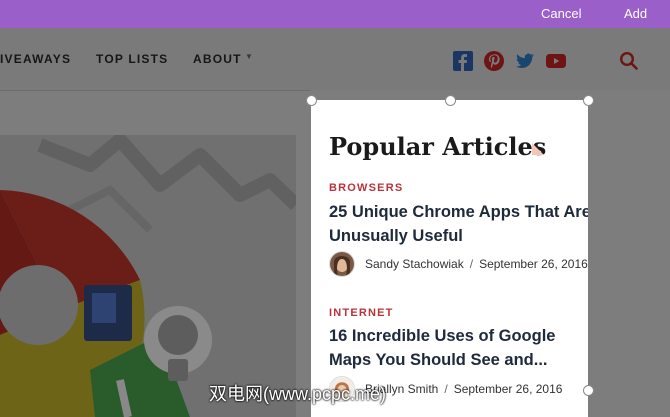  I want to click on facebook-icon, so click(463, 61).